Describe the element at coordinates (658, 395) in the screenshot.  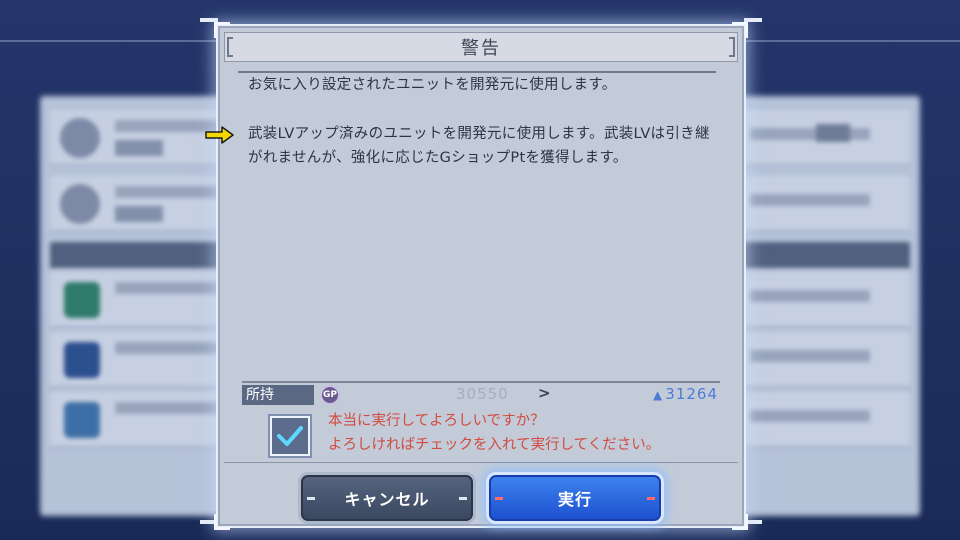
I see `arrow-up-icon: ▲` at that location.